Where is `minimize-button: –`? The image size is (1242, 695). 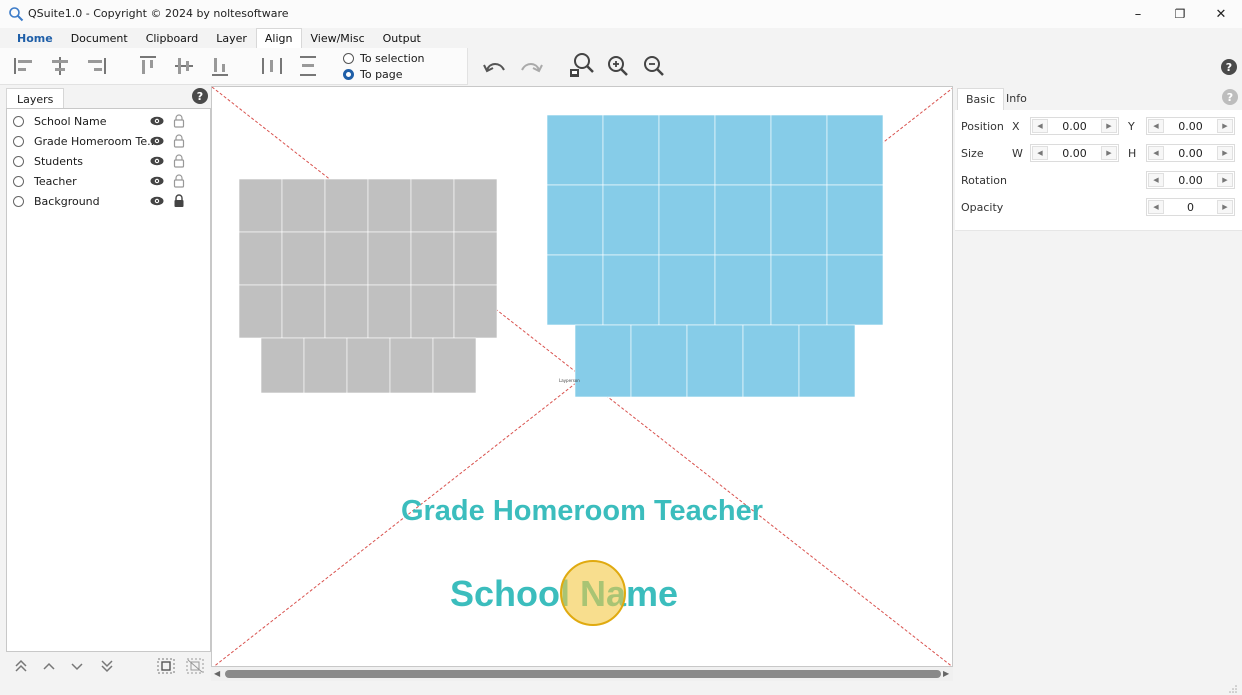
minimize-button: – is located at coordinates (1138, 14).